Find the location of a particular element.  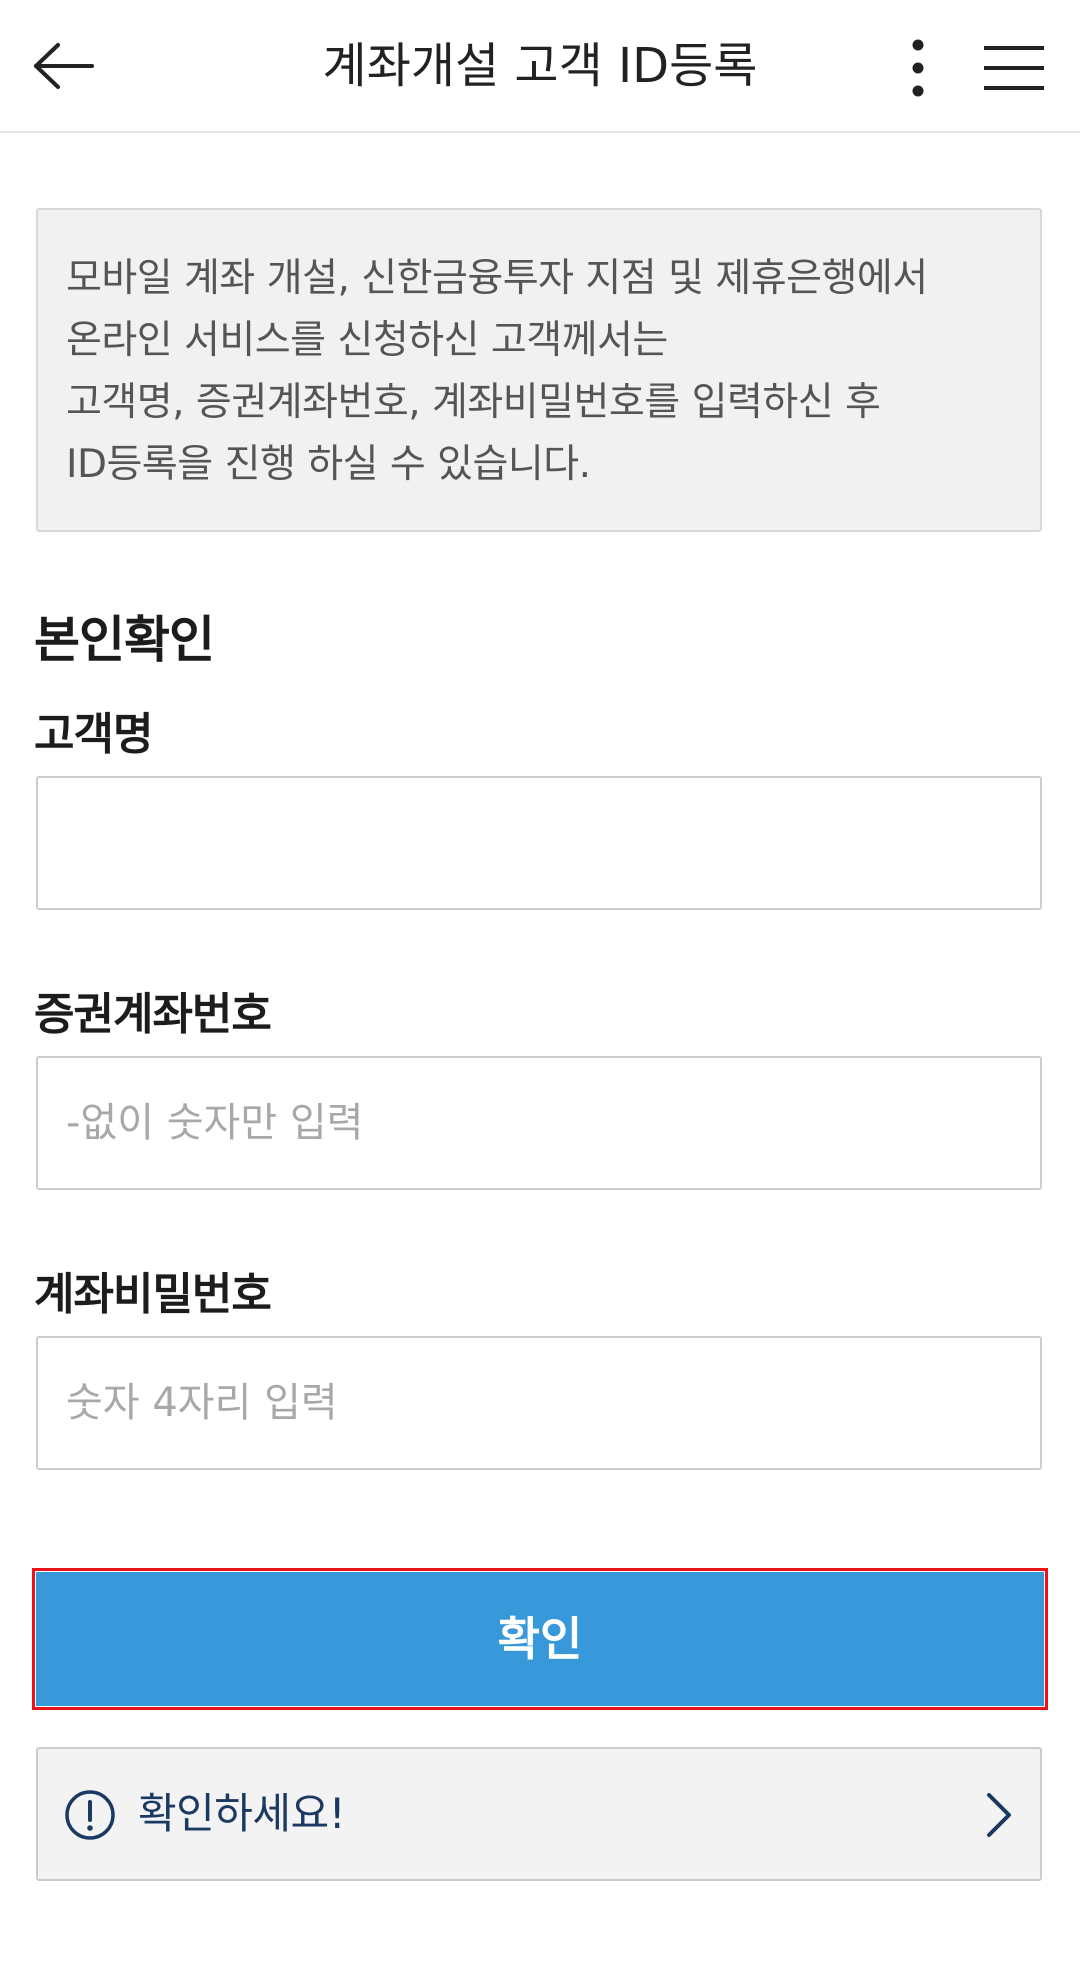

account-password-input is located at coordinates (539, 1403).